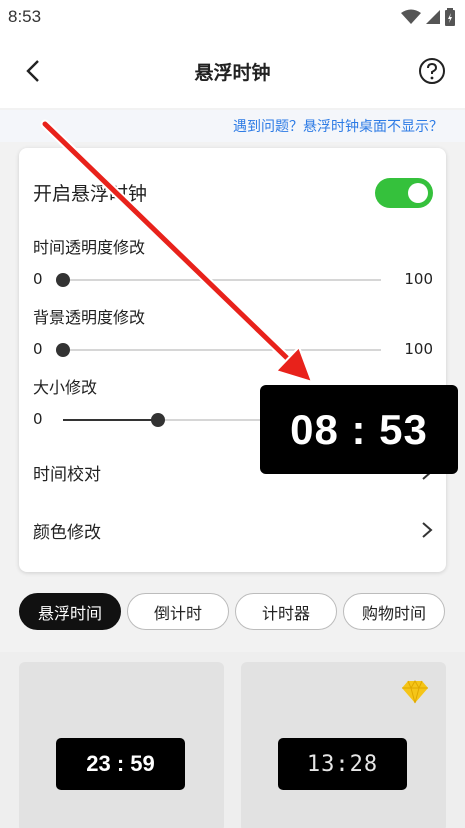 The image size is (465, 828). I want to click on floating-clock-preview: 08 : 53, so click(359, 429).